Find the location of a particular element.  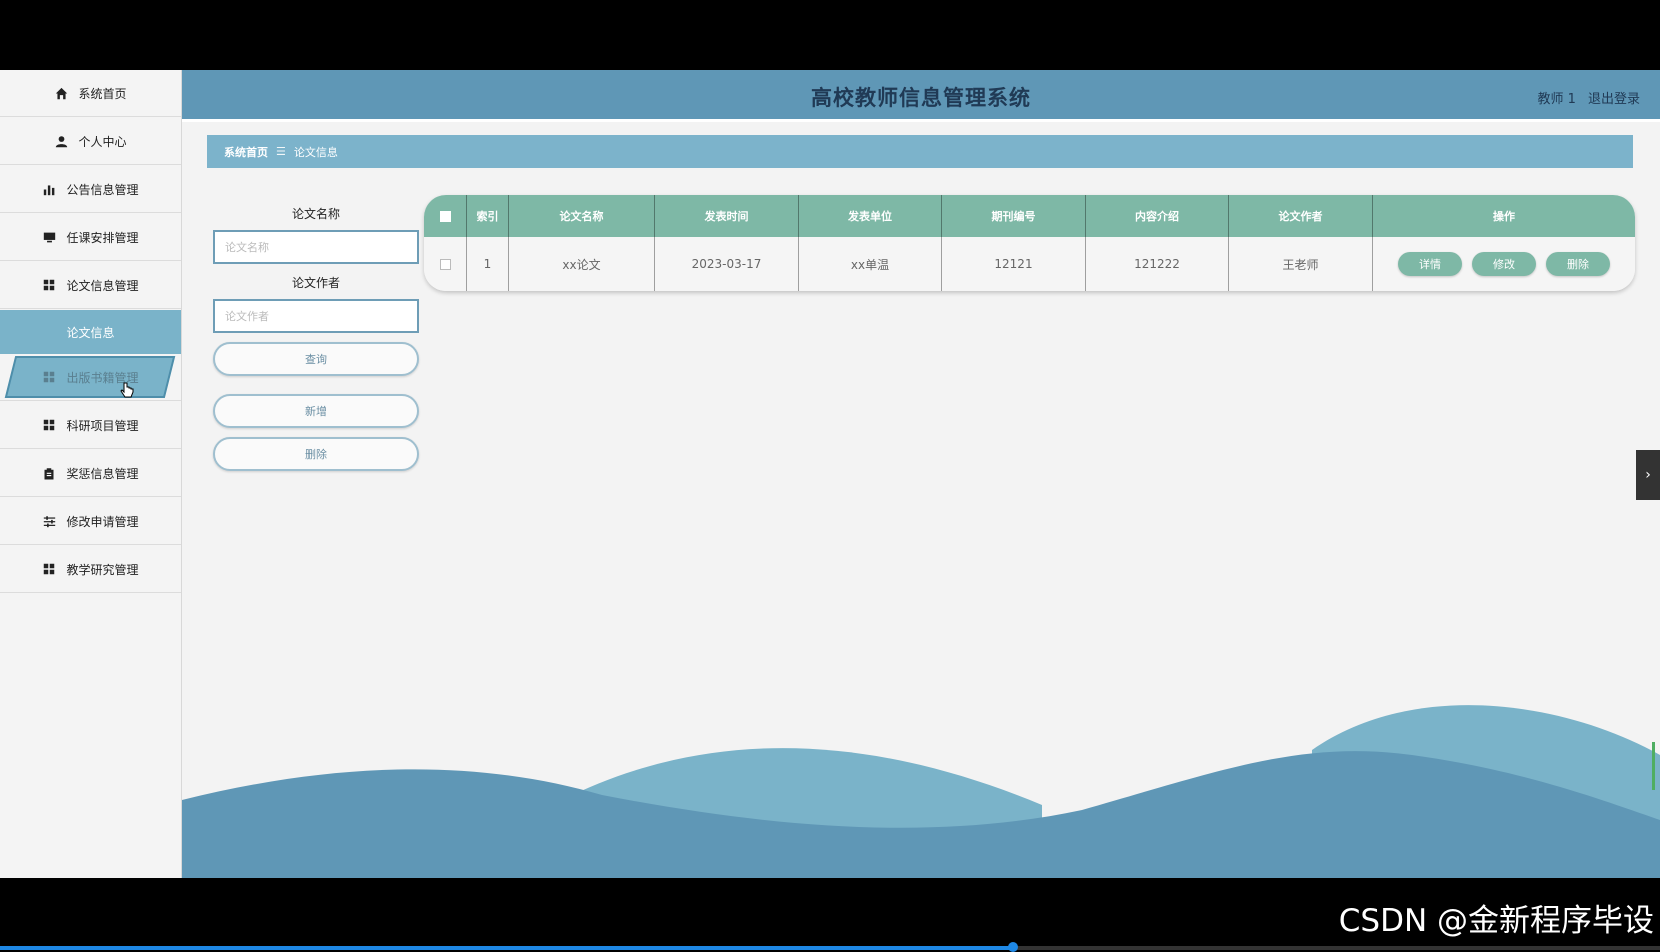

col-header: 索引 is located at coordinates (488, 216).